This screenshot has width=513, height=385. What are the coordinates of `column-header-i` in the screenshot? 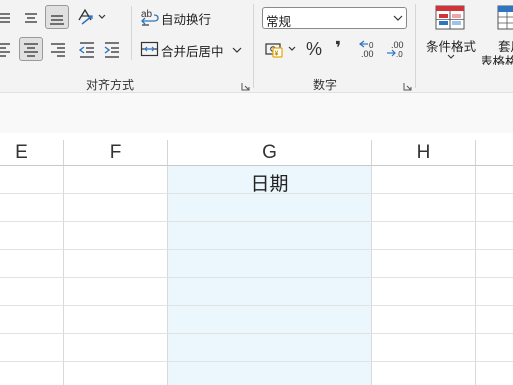 It's located at (494, 153).